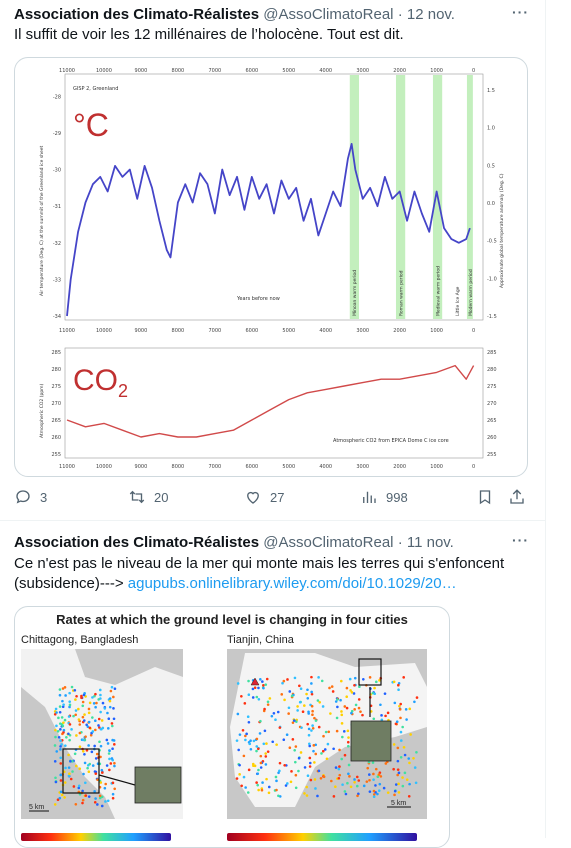  I want to click on tweet-date: 11 nov., so click(430, 542).